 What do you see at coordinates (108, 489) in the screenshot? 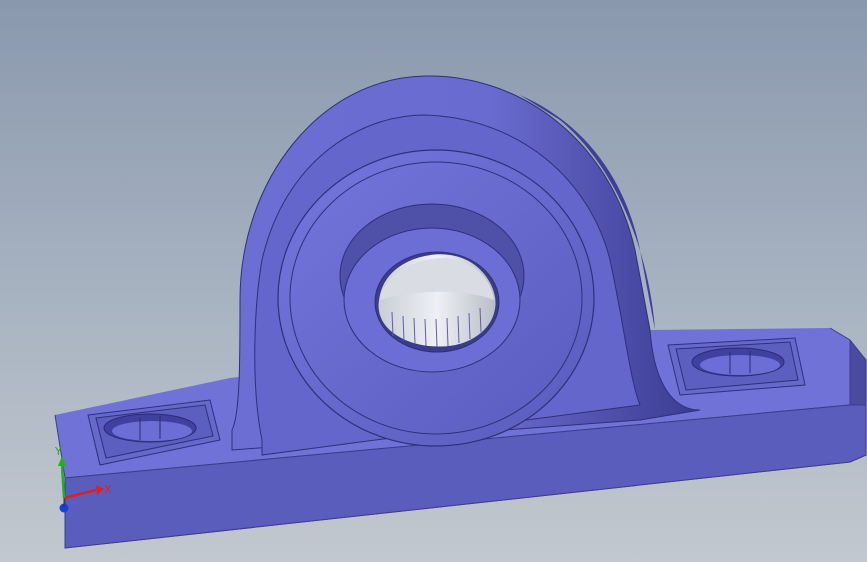
I see `x-axis-label: X` at bounding box center [108, 489].